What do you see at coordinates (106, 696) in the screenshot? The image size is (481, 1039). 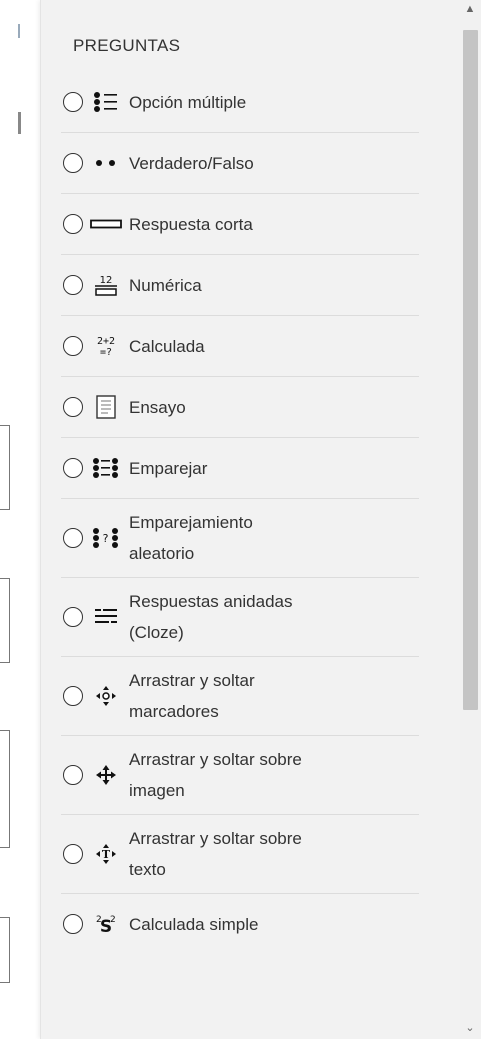 I see `ddmarker-icon` at bounding box center [106, 696].